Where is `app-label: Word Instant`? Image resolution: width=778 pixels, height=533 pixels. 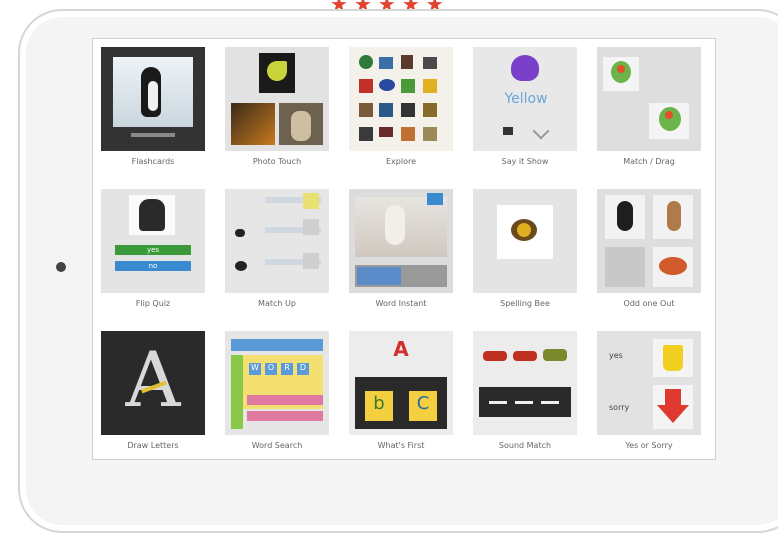 app-label: Word Instant is located at coordinates (401, 303).